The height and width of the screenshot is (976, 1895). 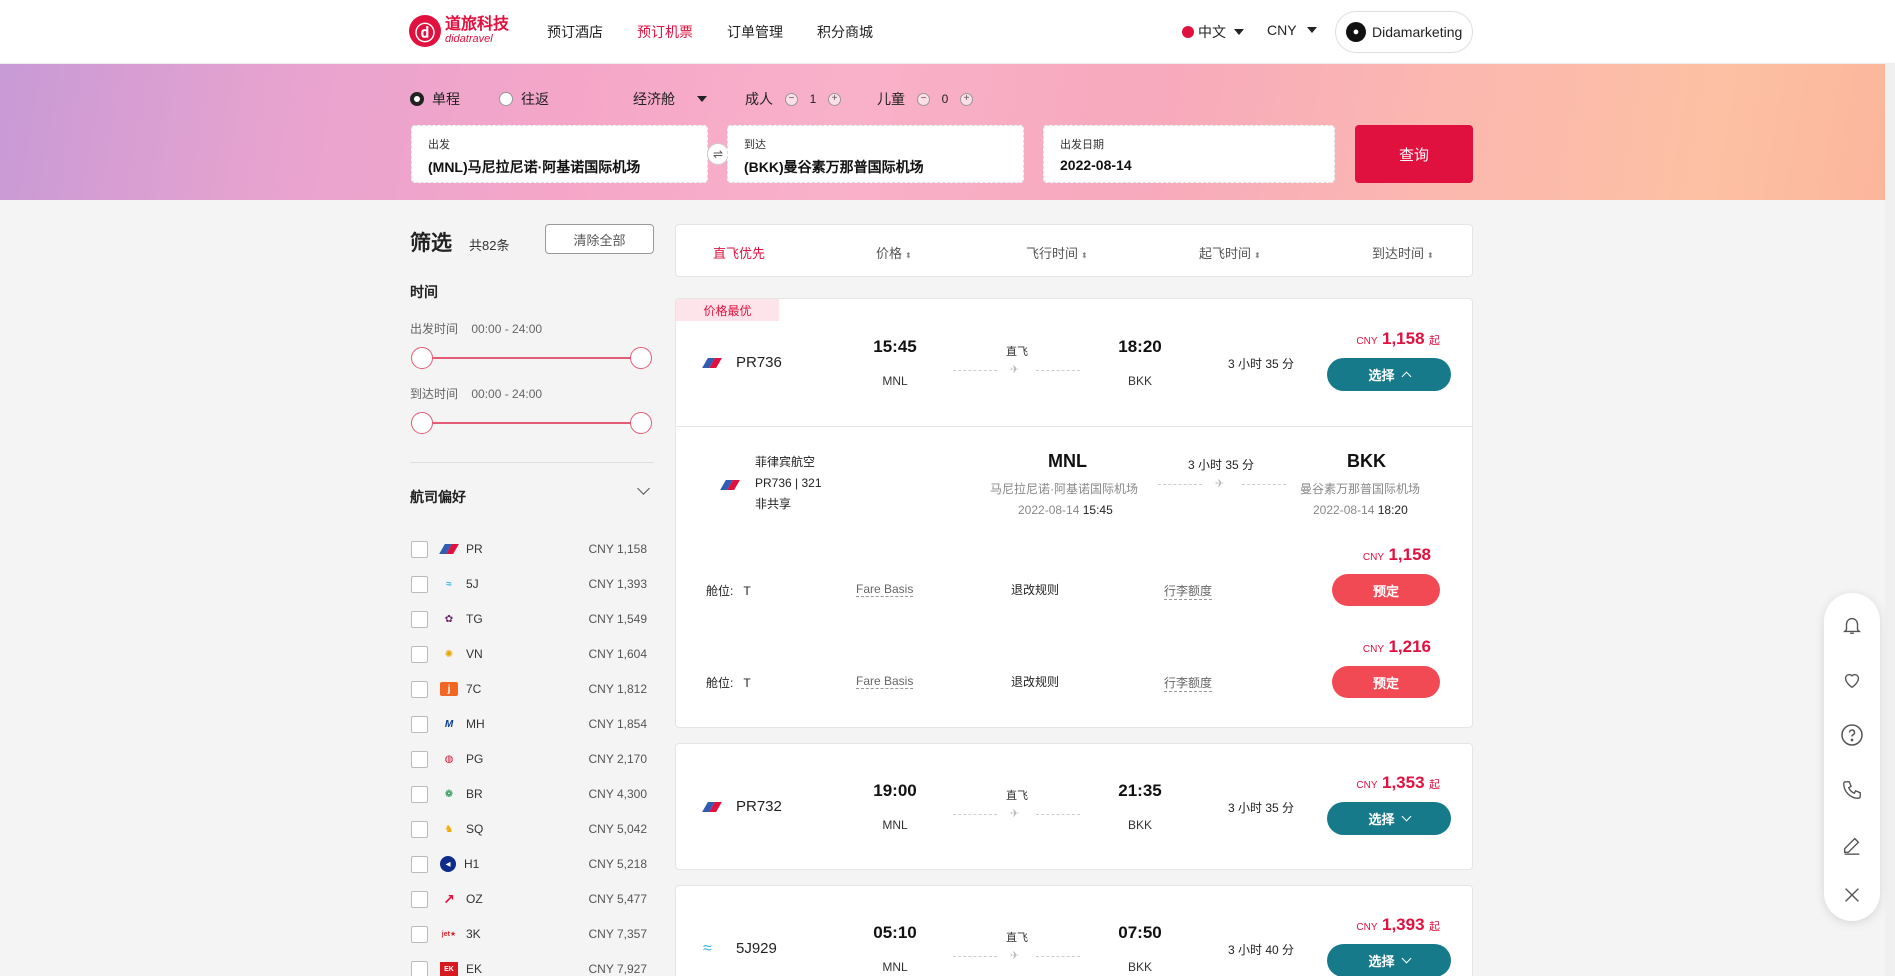 What do you see at coordinates (1064, 489) in the screenshot?
I see `detail-dep-airport: 马尼拉尼诺·阿基诺国际机场` at bounding box center [1064, 489].